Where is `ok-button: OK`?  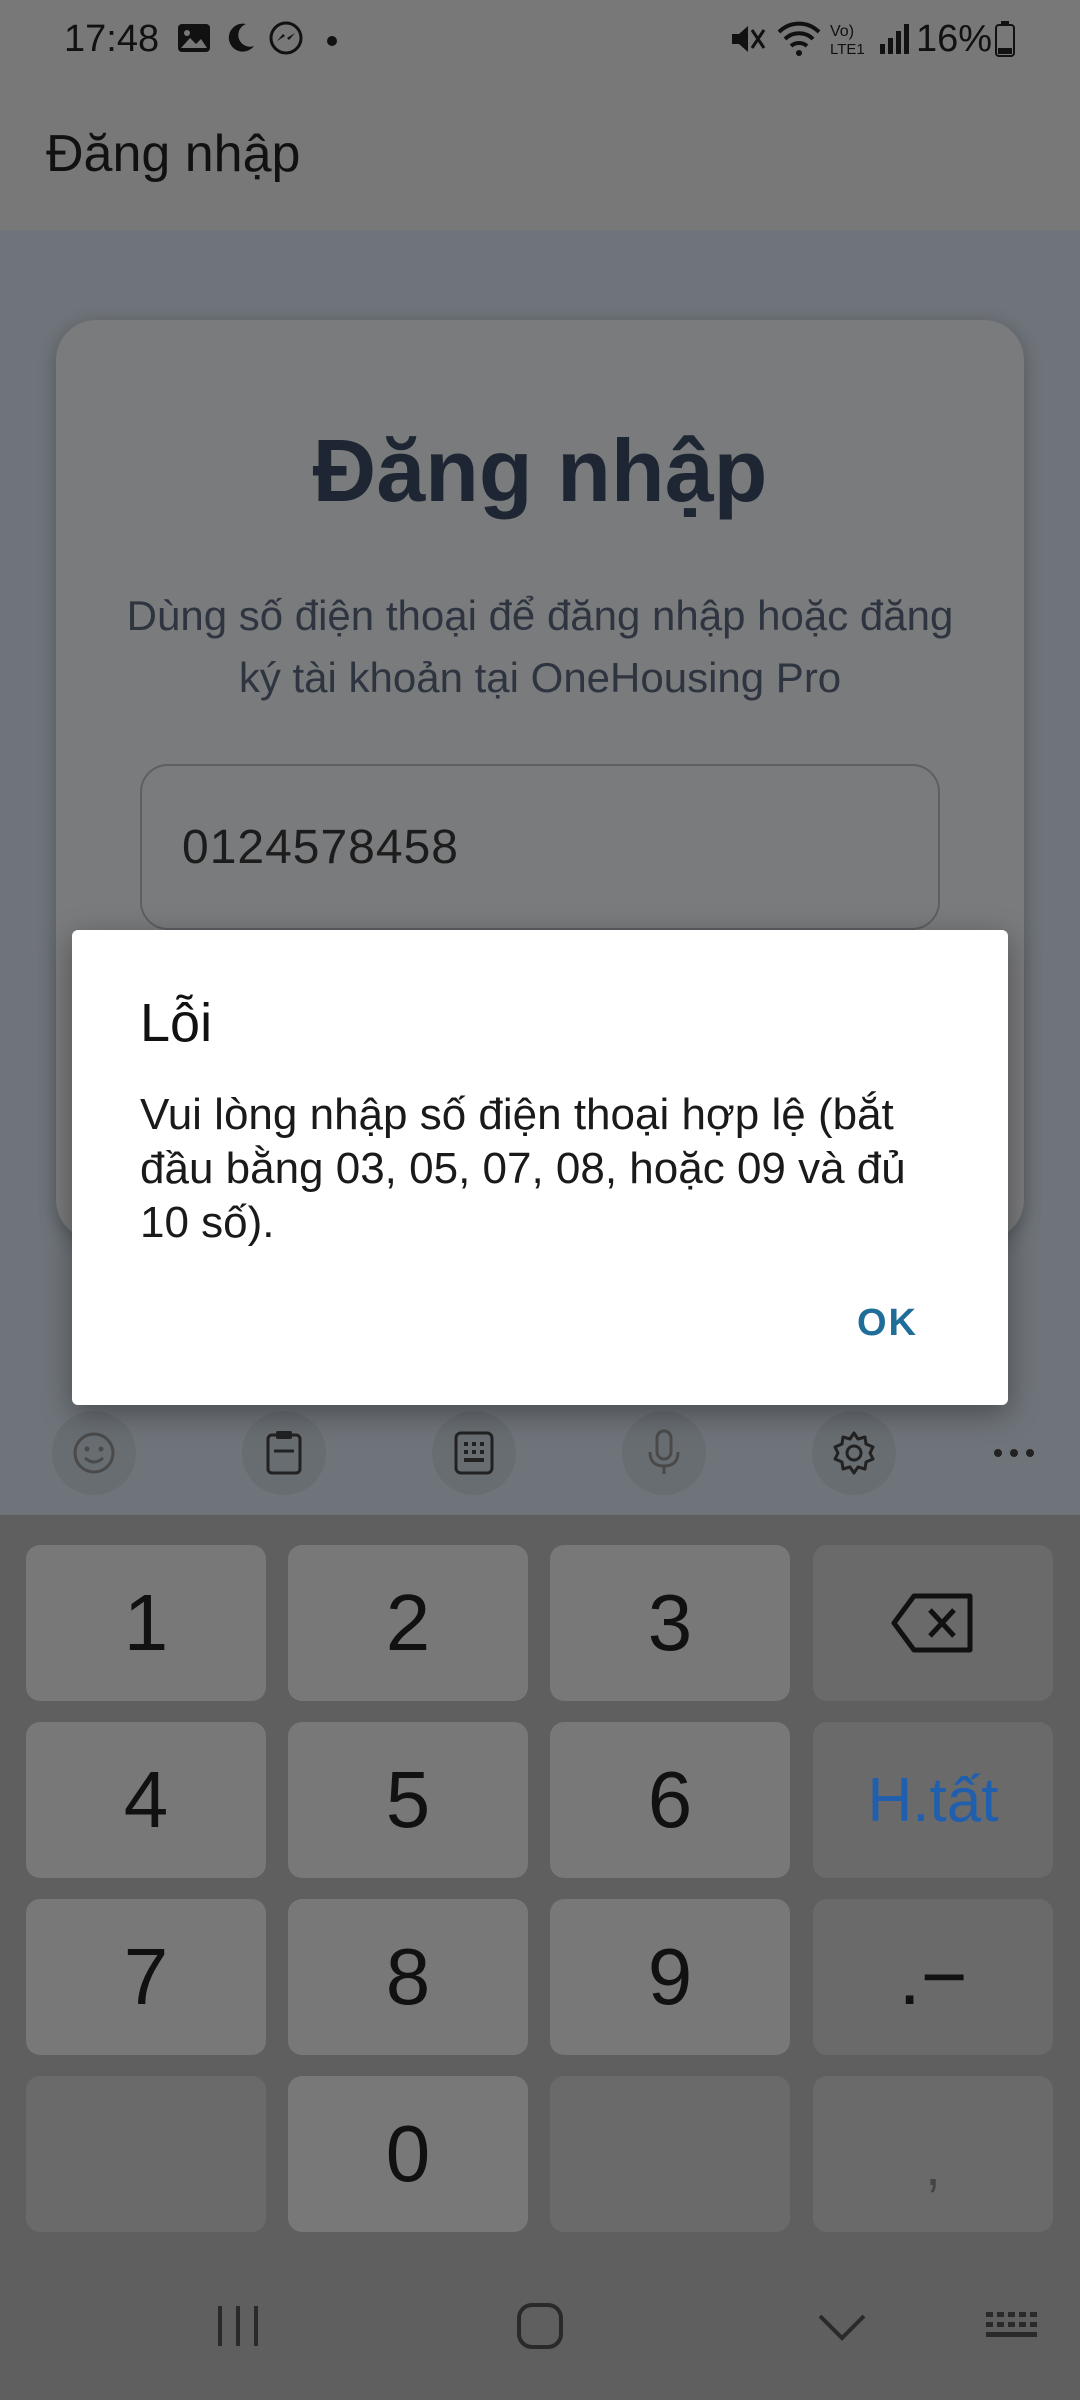
ok-button: OK is located at coordinates (887, 1323).